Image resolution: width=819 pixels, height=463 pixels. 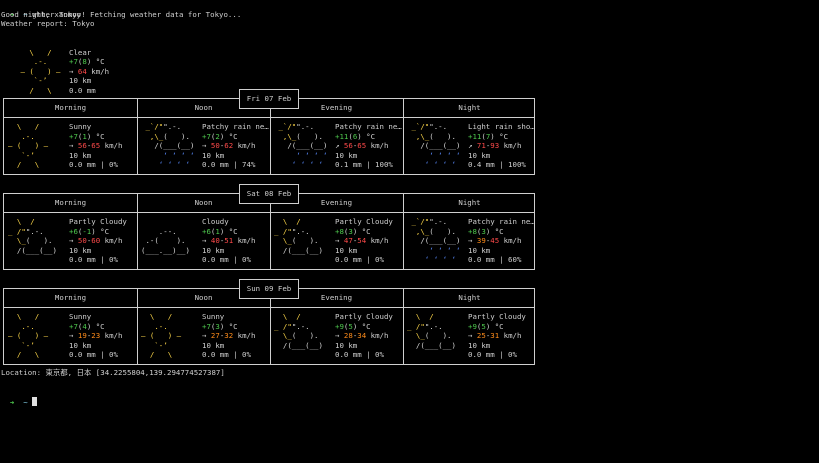 I want to click on prompt-line-idle: ➜ ~, so click(x=19, y=397).